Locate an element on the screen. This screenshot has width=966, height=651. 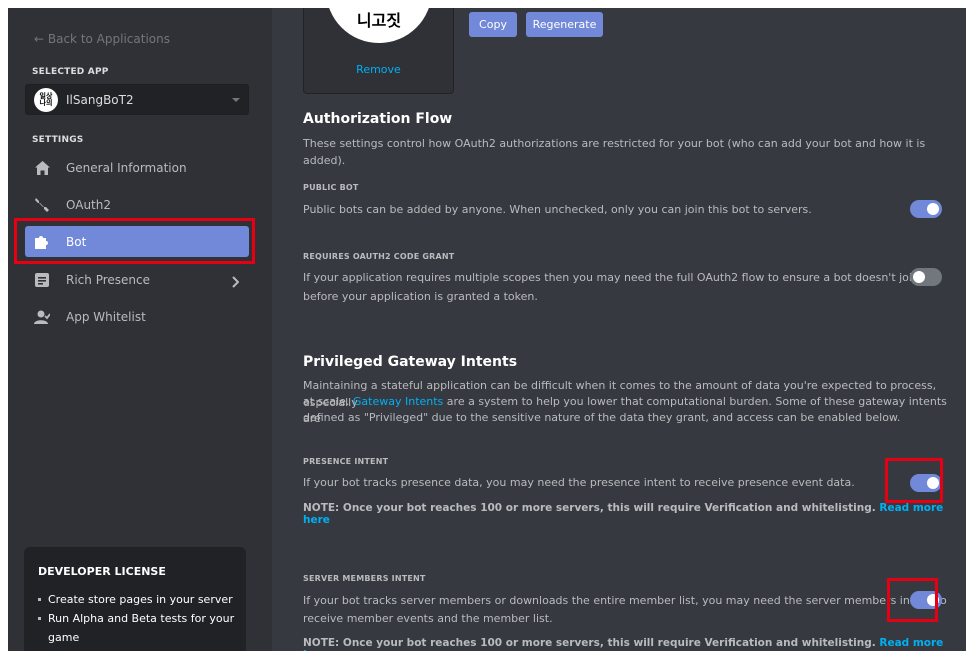
license-title: DEVELOPER LICENSE is located at coordinates (102, 571).